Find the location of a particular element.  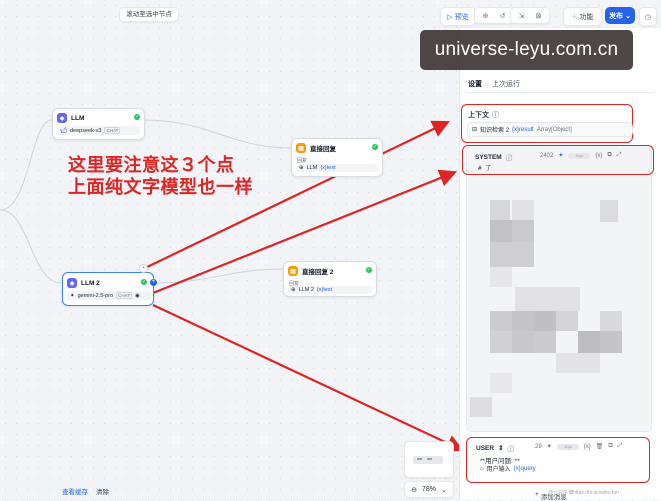

minimap is located at coordinates (429, 459).